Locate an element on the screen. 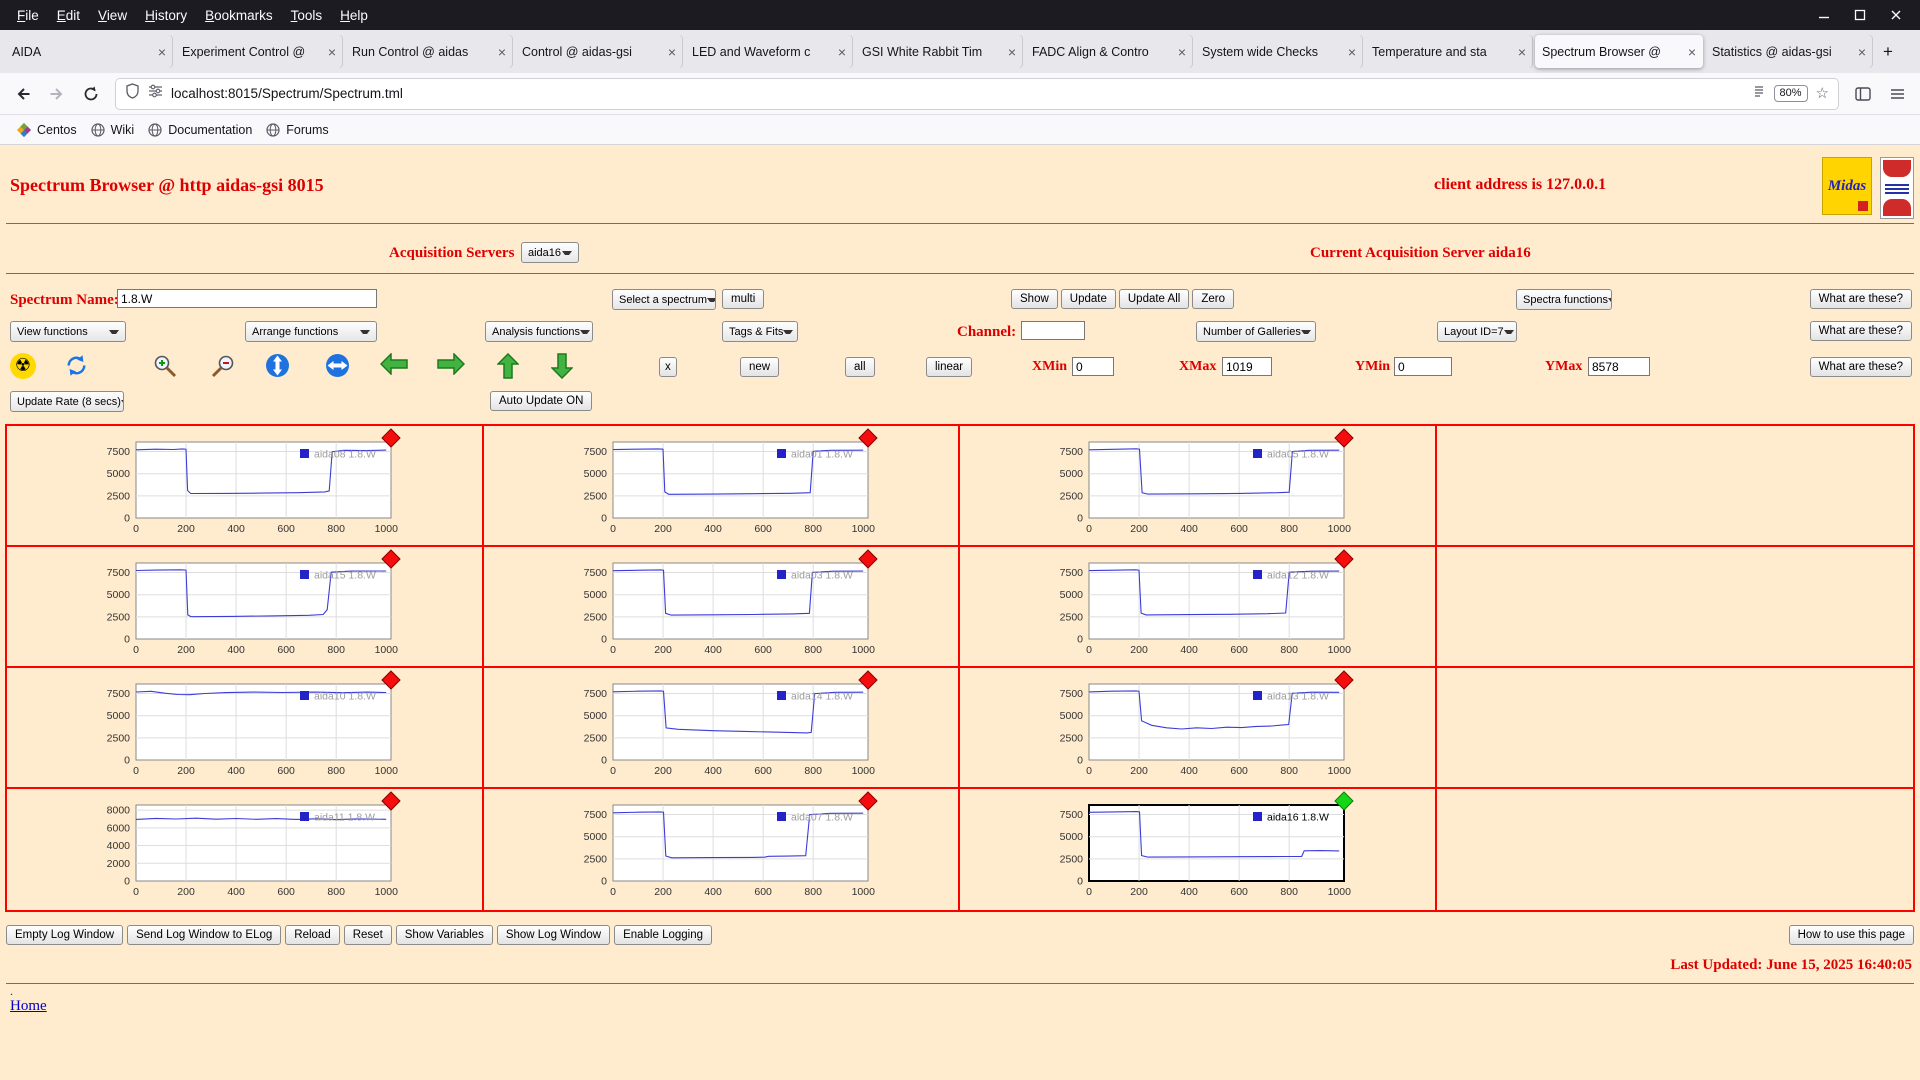 This screenshot has width=1920, height=1080. tab-1: AIDA × is located at coordinates (89, 51).